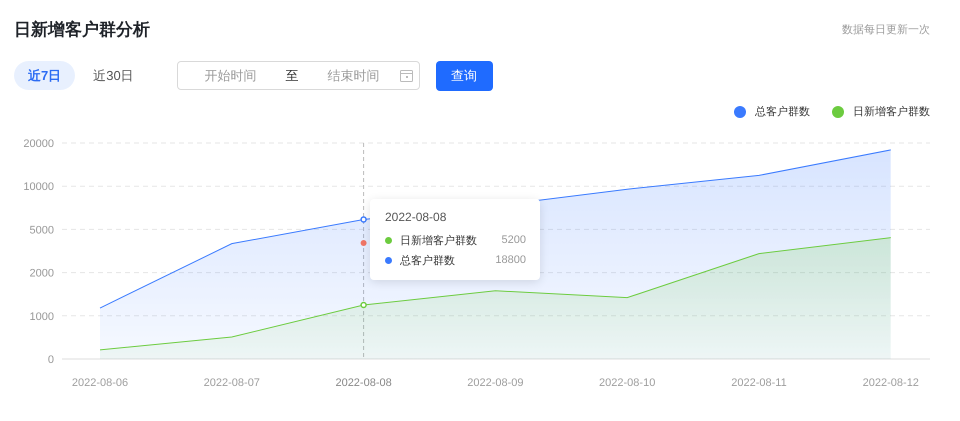  I want to click on range-tab: 近7日, so click(45, 75).